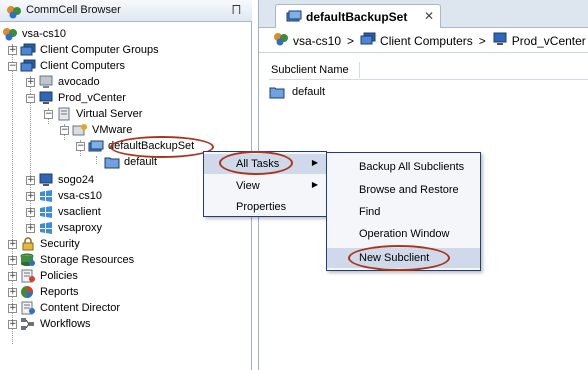 Image resolution: width=588 pixels, height=370 pixels. I want to click on tree-node-avocado: + avocado, so click(63, 82).